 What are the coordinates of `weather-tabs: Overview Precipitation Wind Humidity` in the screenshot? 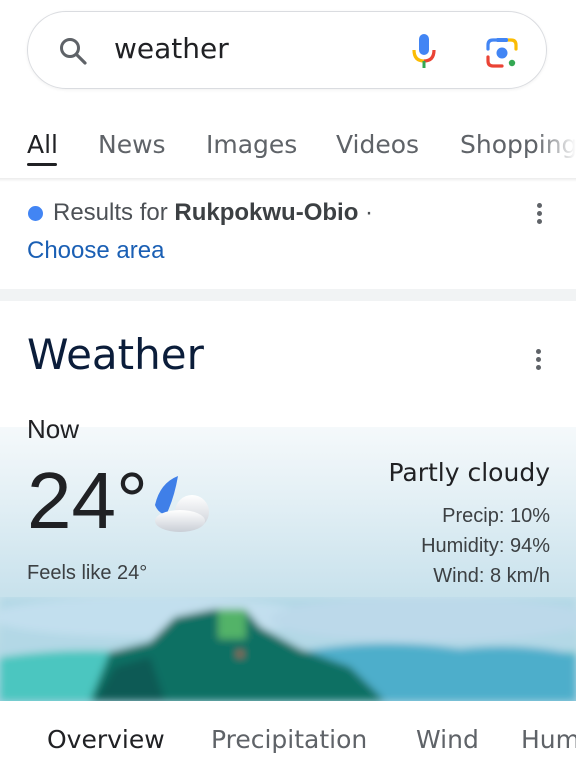 It's located at (288, 737).